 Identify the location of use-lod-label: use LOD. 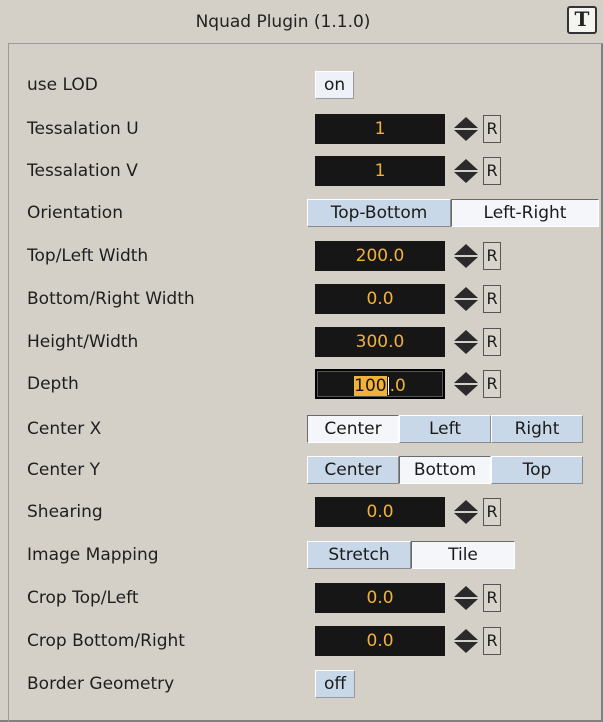
(62, 85).